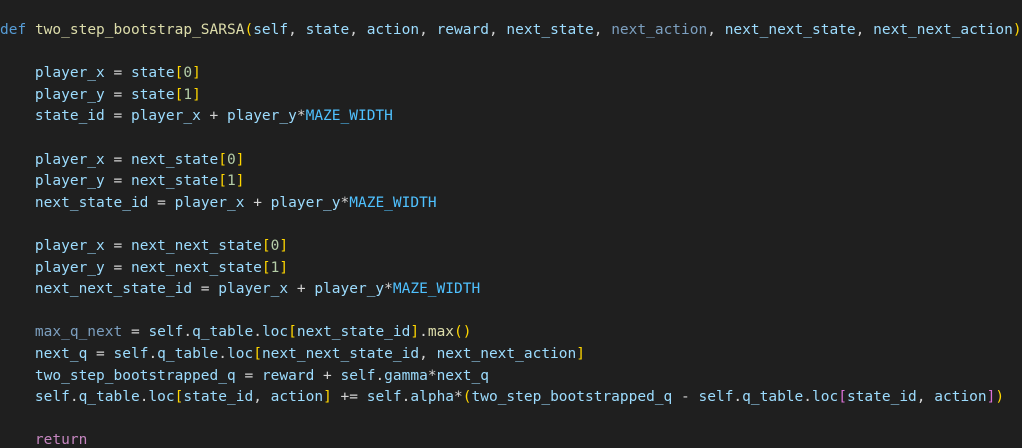 This screenshot has height=448, width=1022. What do you see at coordinates (78, 332) in the screenshot?
I see `code-token: max_q_next` at bounding box center [78, 332].